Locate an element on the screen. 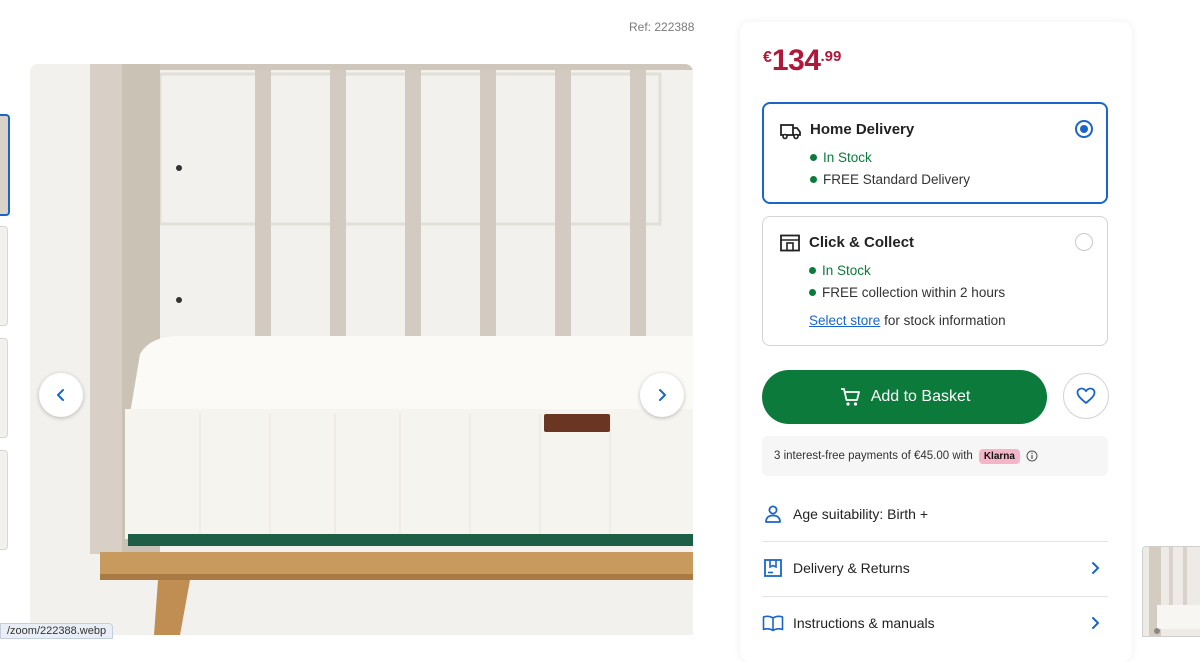  klarna-text: 3 interest-free payments of €45.00 with is located at coordinates (873, 456).